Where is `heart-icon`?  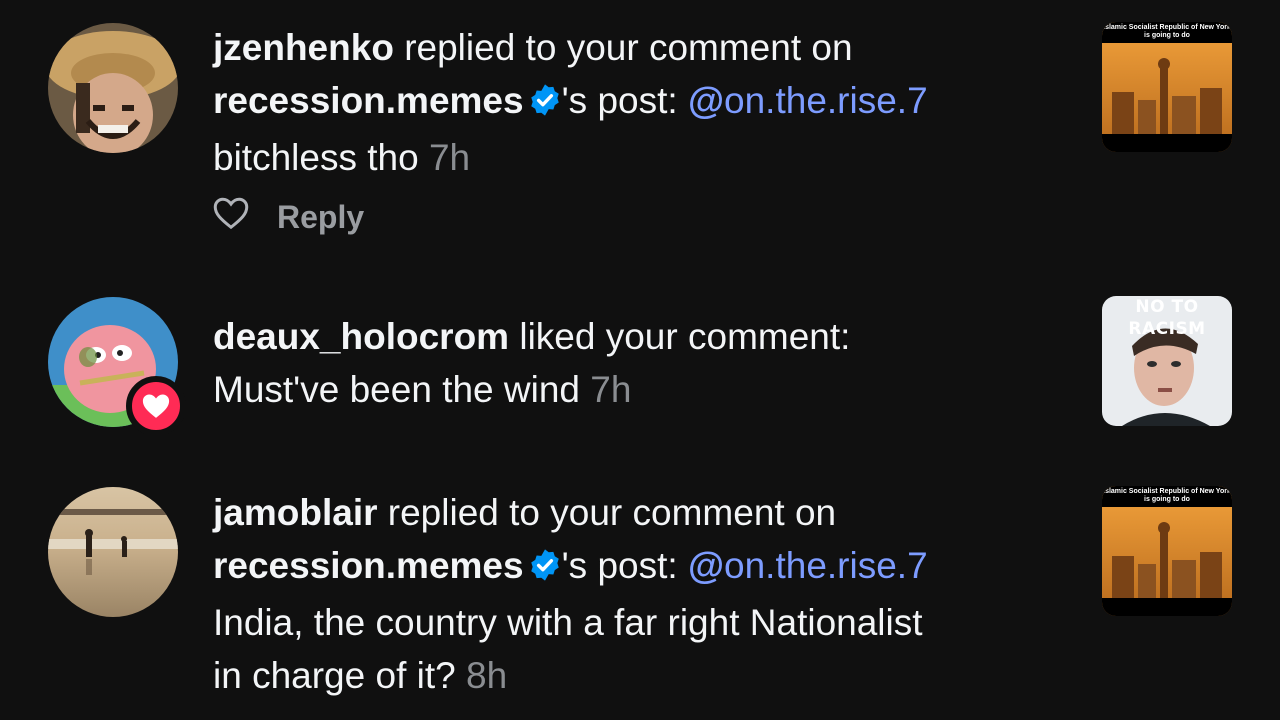
heart-icon is located at coordinates (231, 217).